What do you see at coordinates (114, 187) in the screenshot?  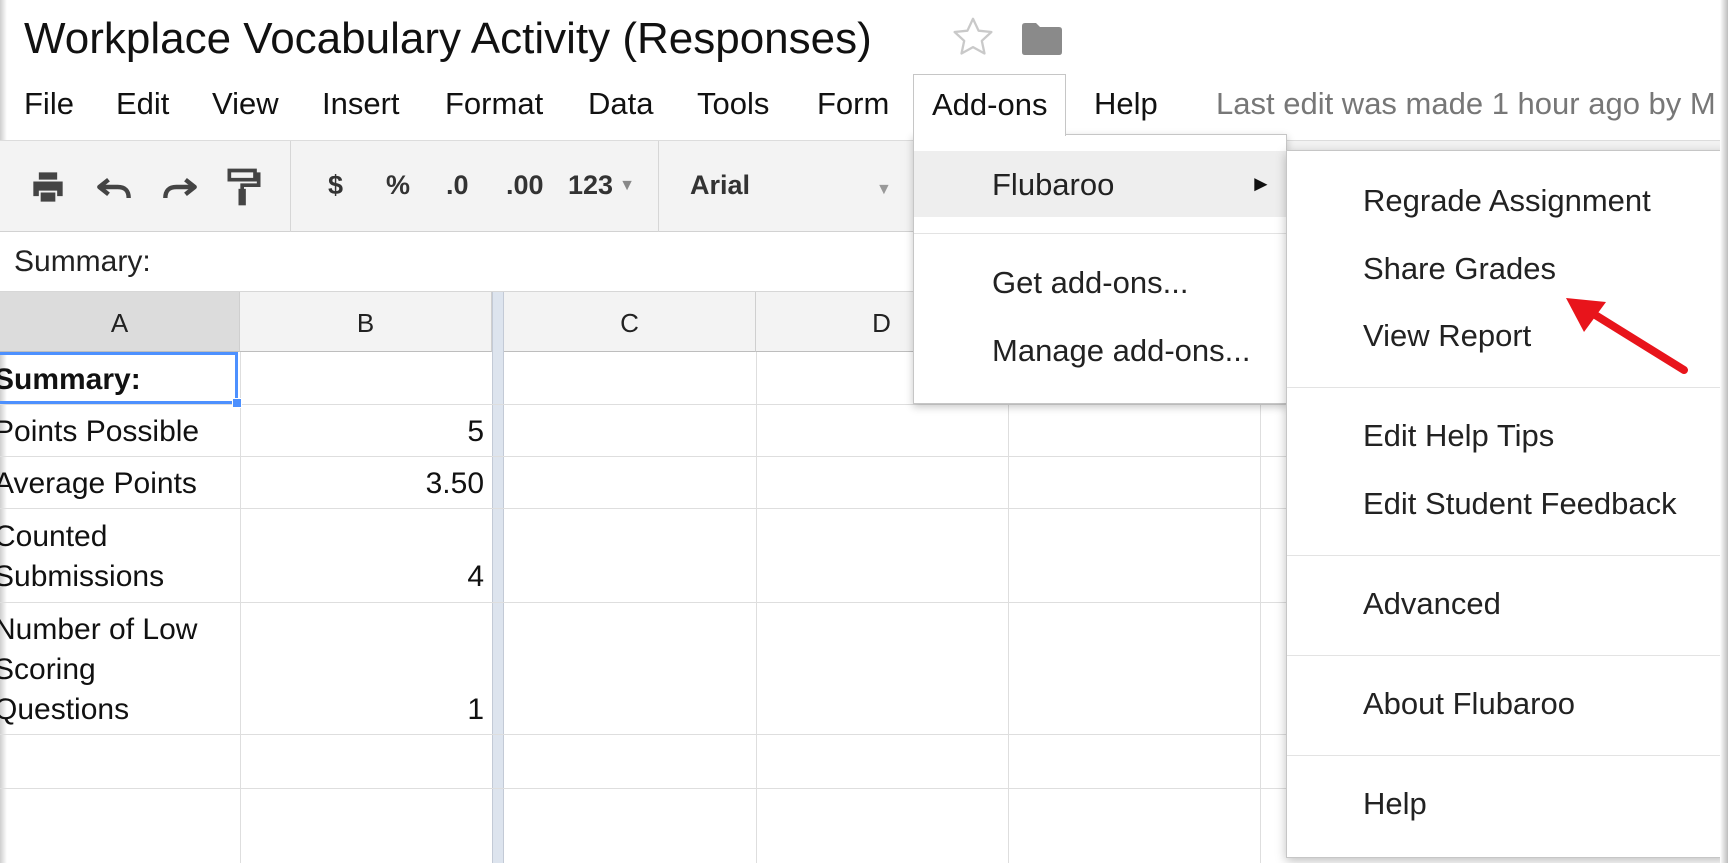 I see `undo-icon` at bounding box center [114, 187].